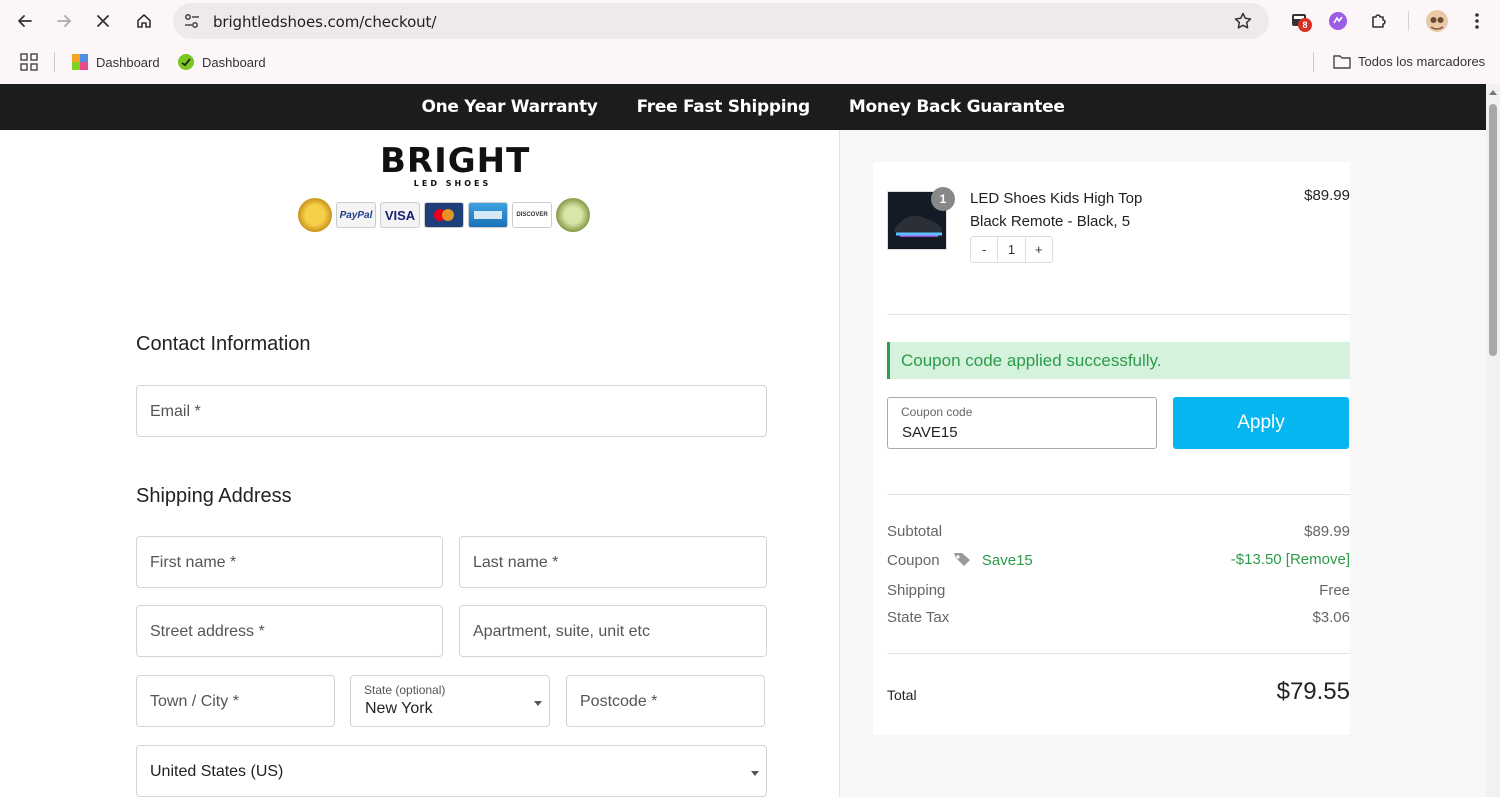 The image size is (1500, 797). I want to click on total-label: Total, so click(902, 695).